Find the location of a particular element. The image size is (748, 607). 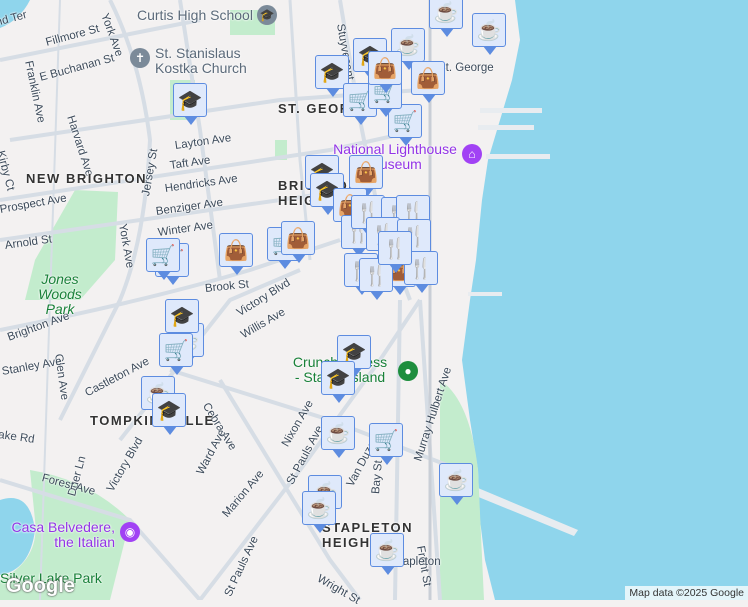

museum-icon: ⌂ is located at coordinates (472, 154).